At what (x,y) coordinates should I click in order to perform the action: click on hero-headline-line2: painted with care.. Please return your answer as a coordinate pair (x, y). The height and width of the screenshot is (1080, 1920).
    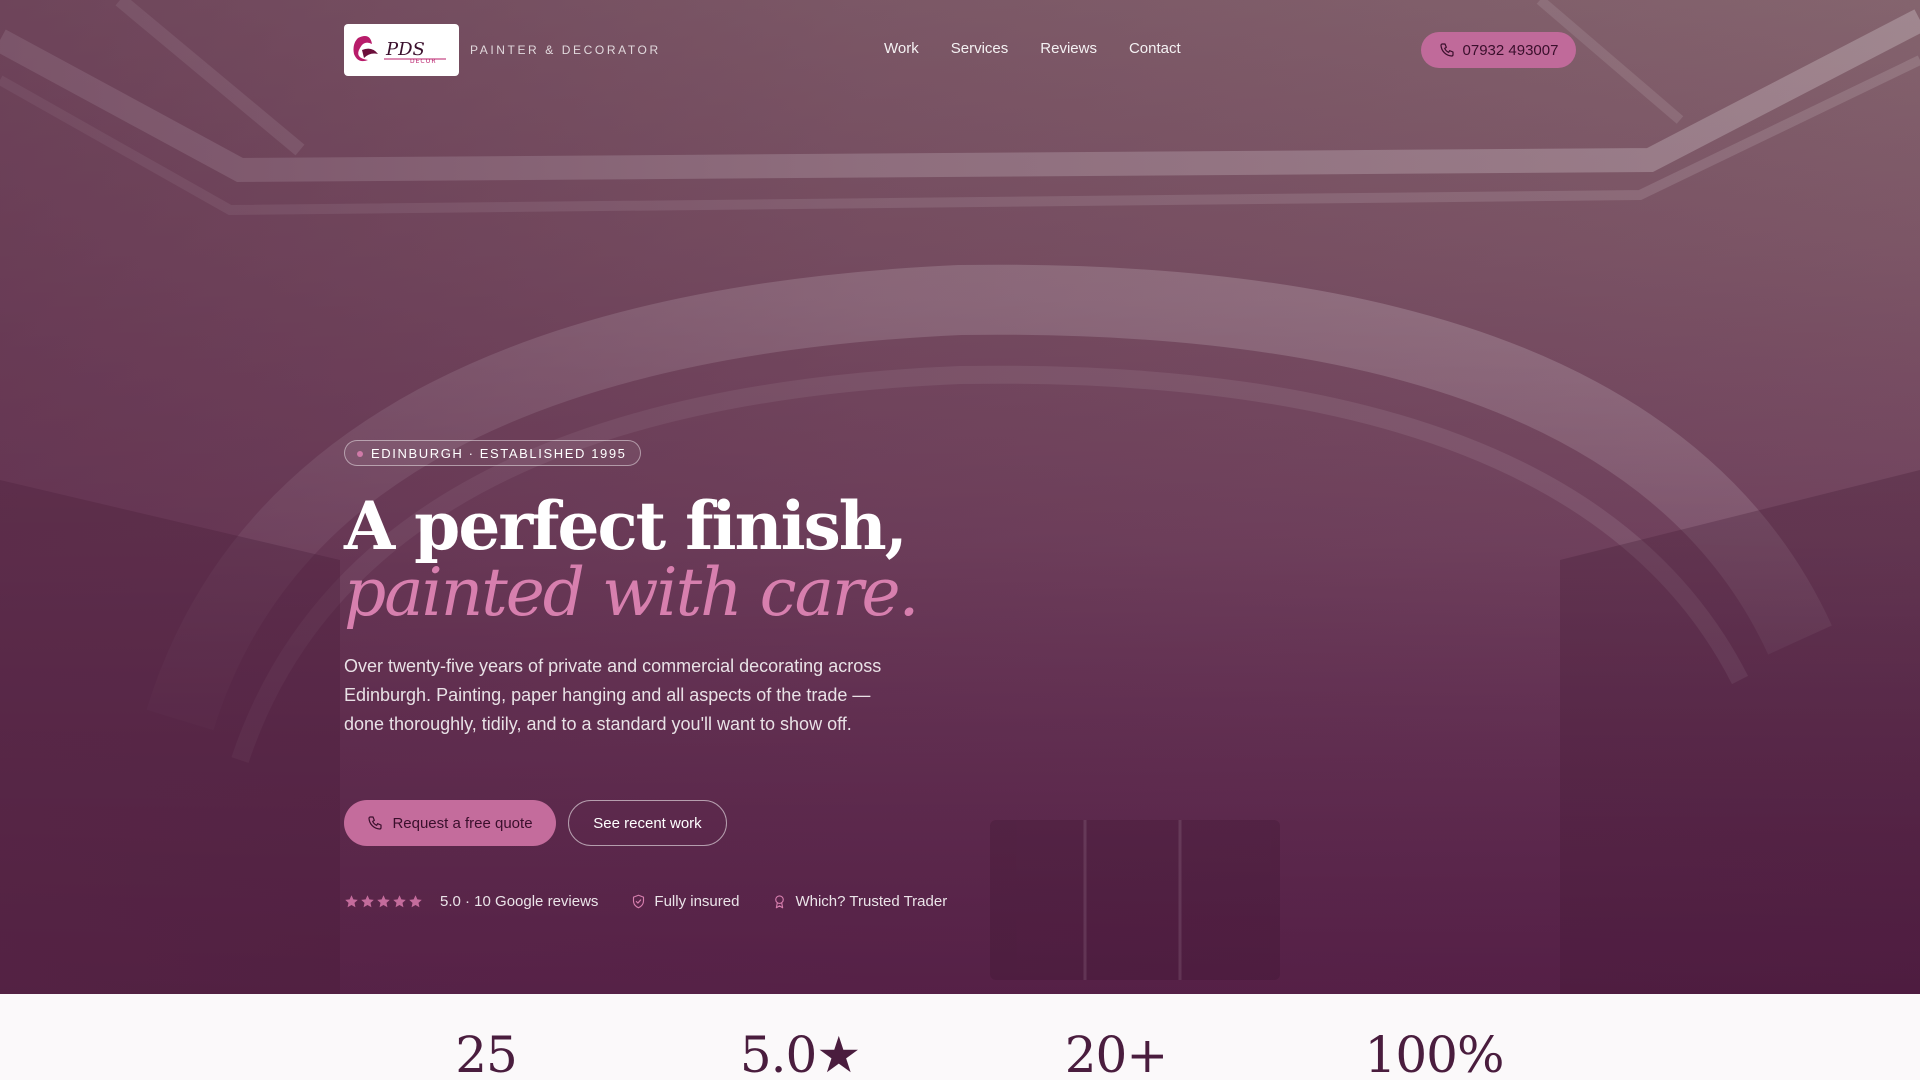
    Looking at the image, I should click on (632, 592).